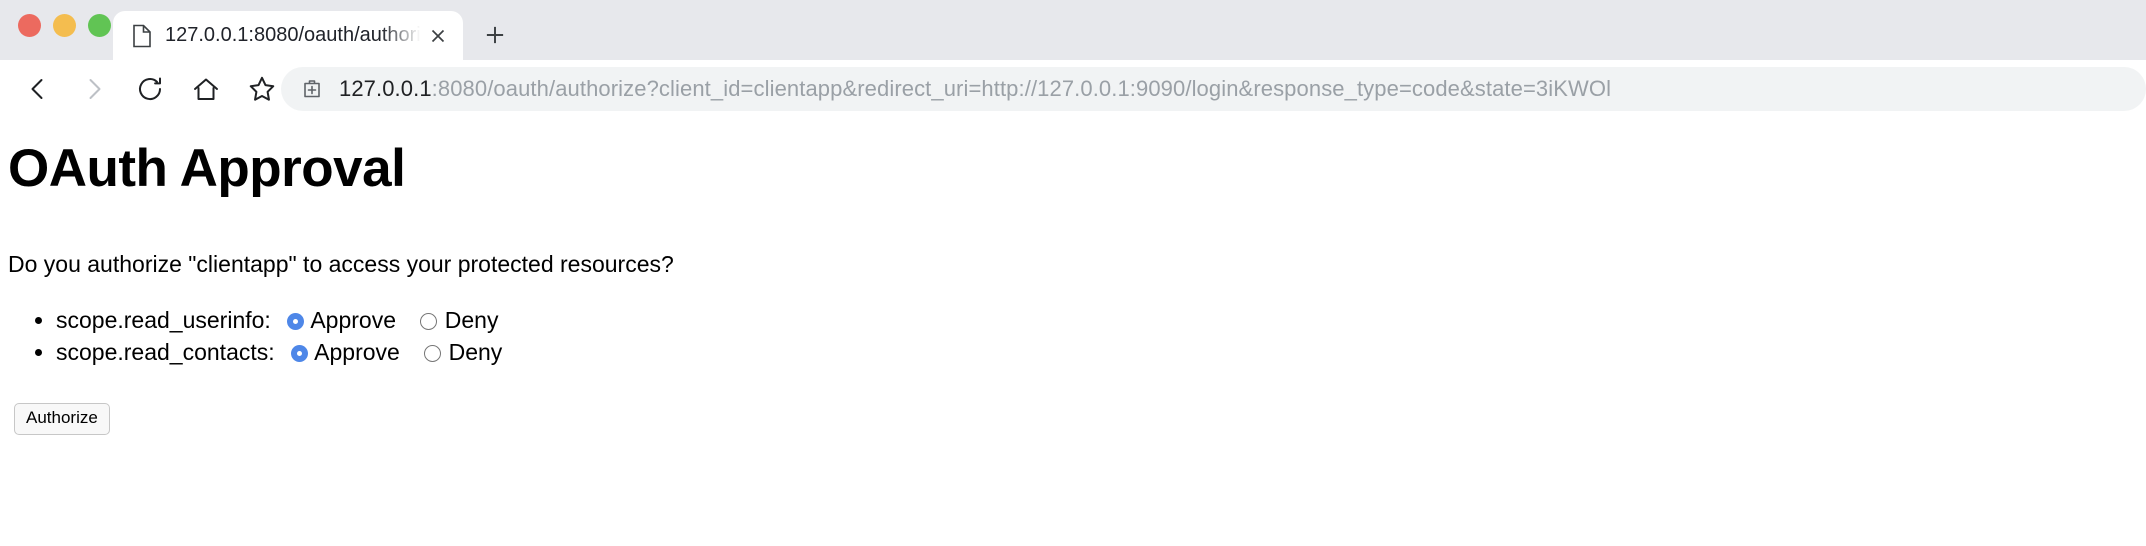  What do you see at coordinates (294, 35) in the screenshot?
I see `tab-title: 127.0.0.1:8080/oauth/authorize` at bounding box center [294, 35].